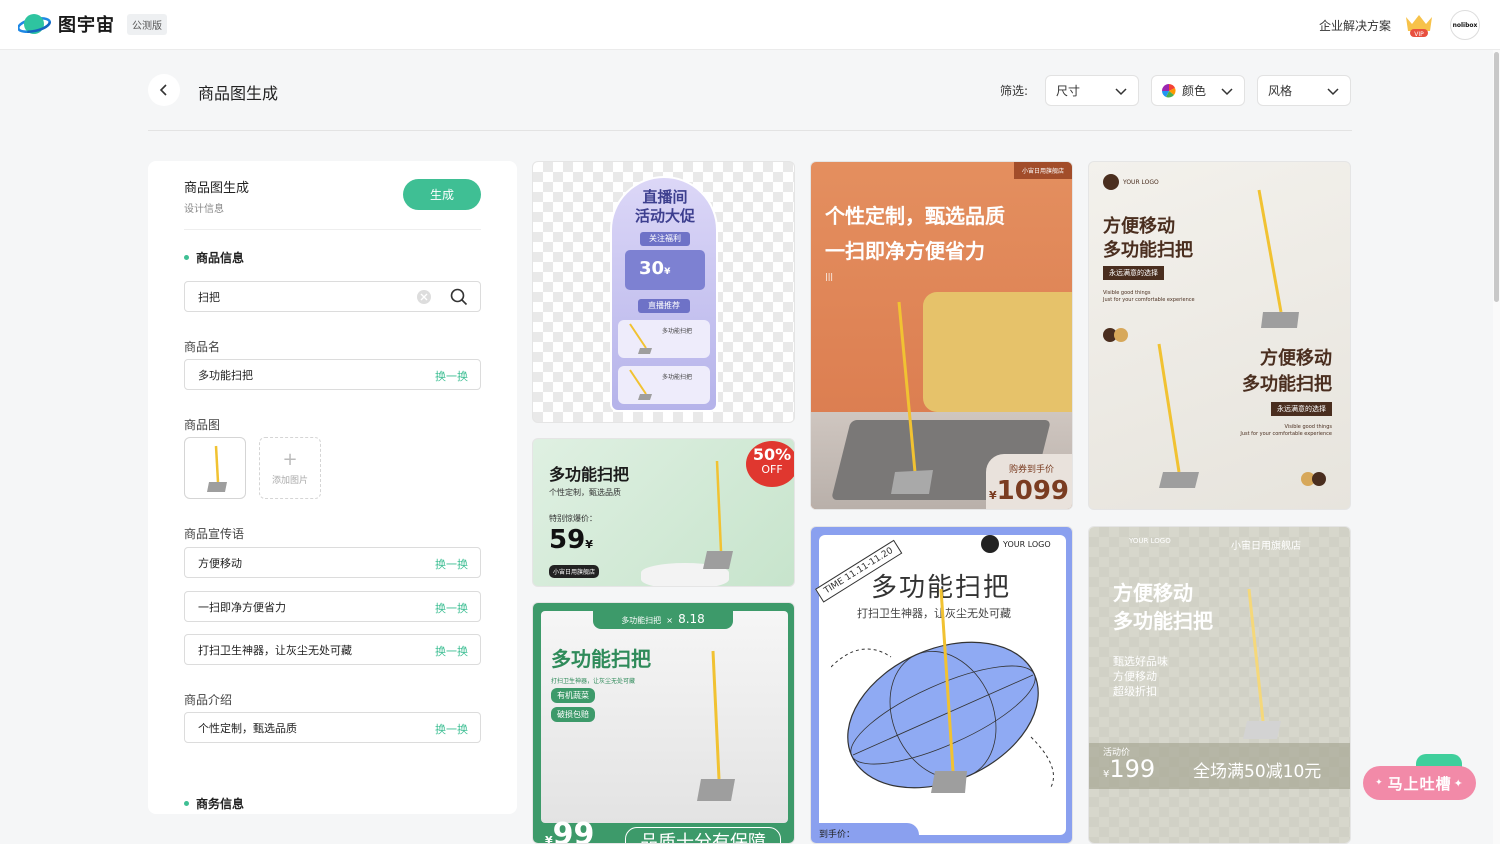 This screenshot has height=844, width=1500. What do you see at coordinates (34, 24) in the screenshot?
I see `planet-logo-icon` at bounding box center [34, 24].